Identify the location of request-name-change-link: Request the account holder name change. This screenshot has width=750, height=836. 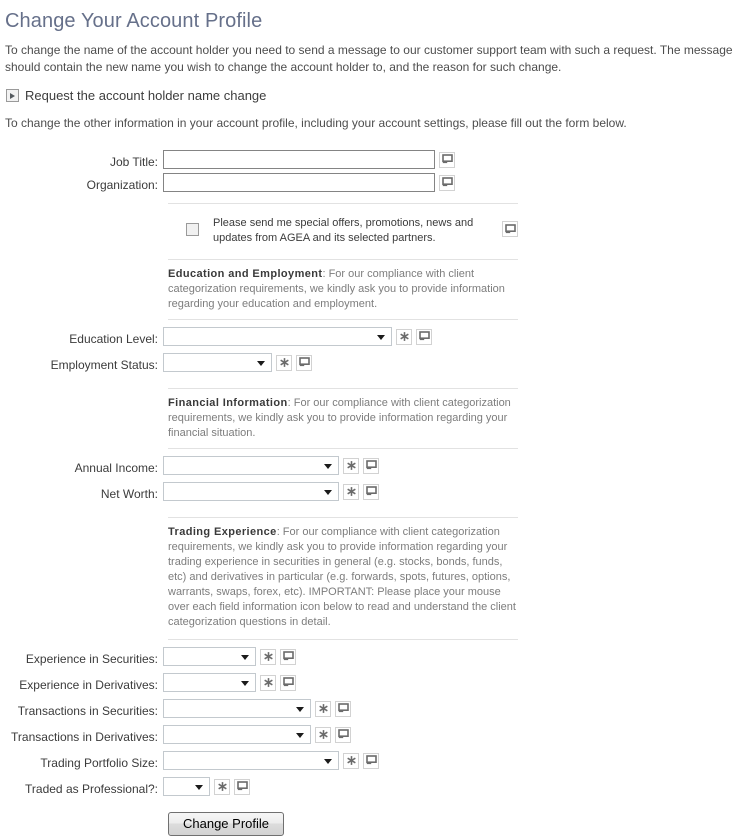
(375, 95).